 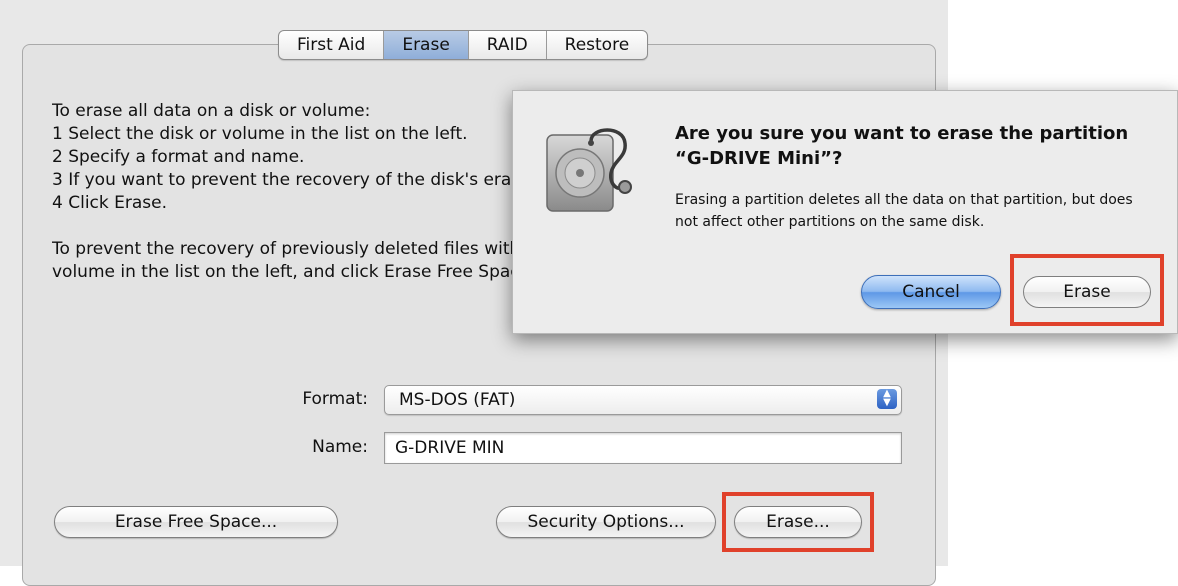 I want to click on tab-bar: First Aid Erase RAID Restore, so click(x=463, y=45).